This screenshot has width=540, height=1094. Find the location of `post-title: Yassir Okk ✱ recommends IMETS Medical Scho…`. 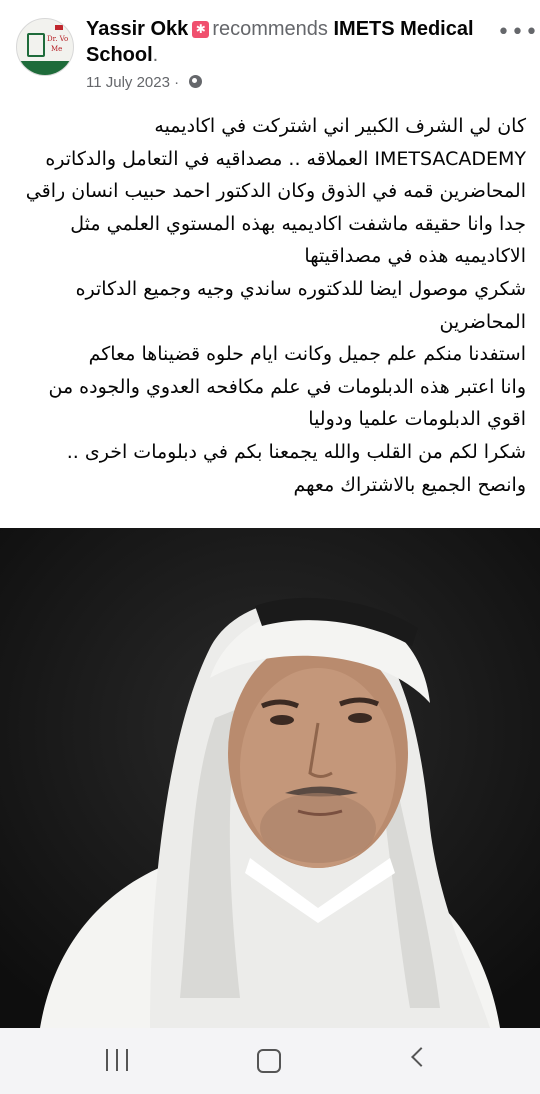

post-title: Yassir Okk ✱ recommends IMETS Medical Scho… is located at coordinates (280, 42).